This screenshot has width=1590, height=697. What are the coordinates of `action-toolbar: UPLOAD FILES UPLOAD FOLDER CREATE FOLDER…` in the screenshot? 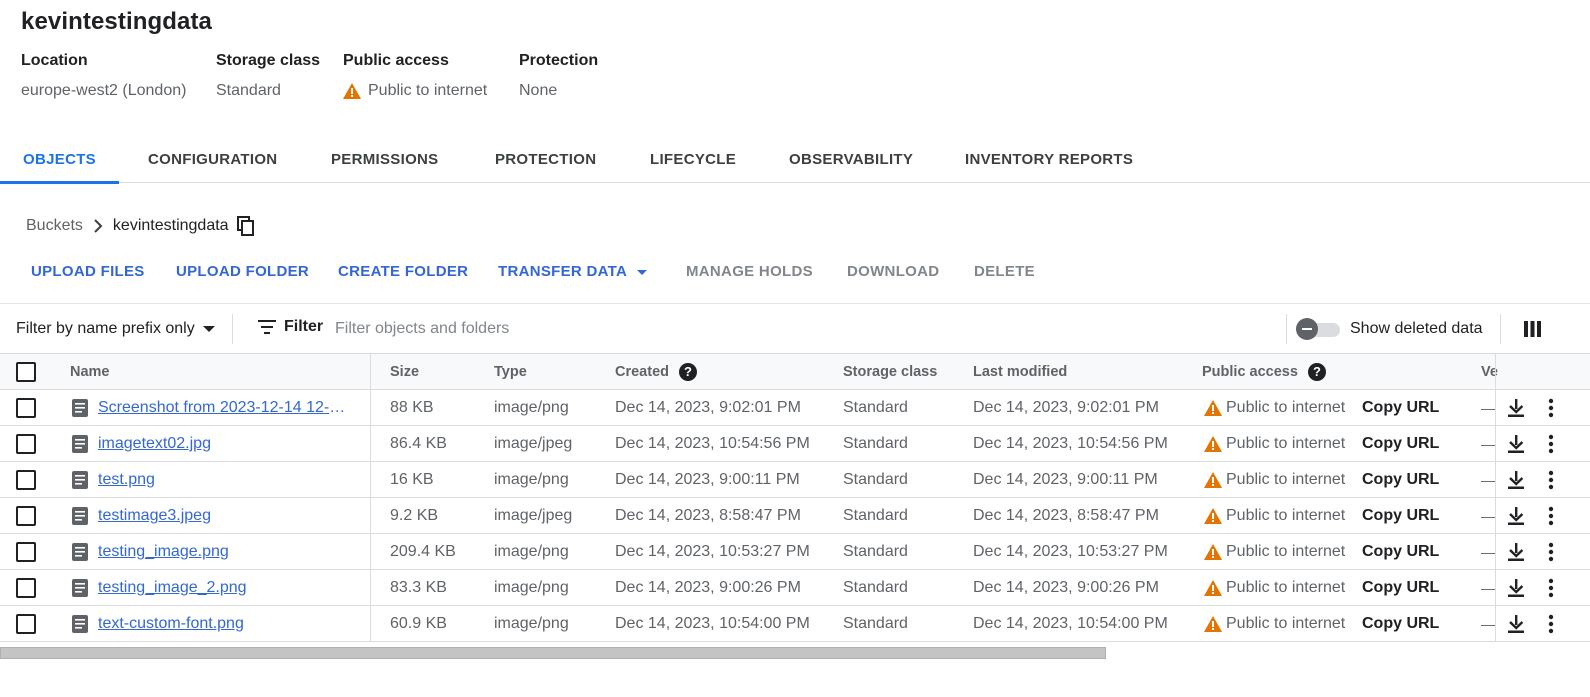 It's located at (795, 280).